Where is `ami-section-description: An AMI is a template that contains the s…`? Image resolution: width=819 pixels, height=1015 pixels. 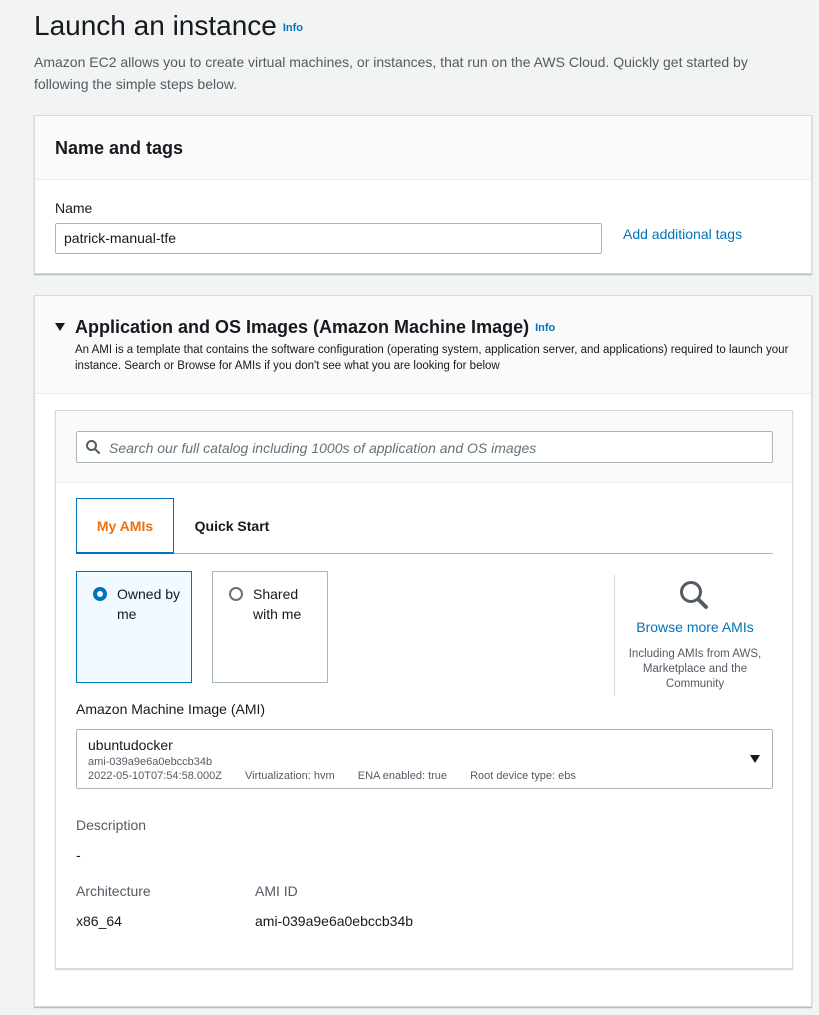 ami-section-description: An AMI is a template that contains the s… is located at coordinates (432, 358).